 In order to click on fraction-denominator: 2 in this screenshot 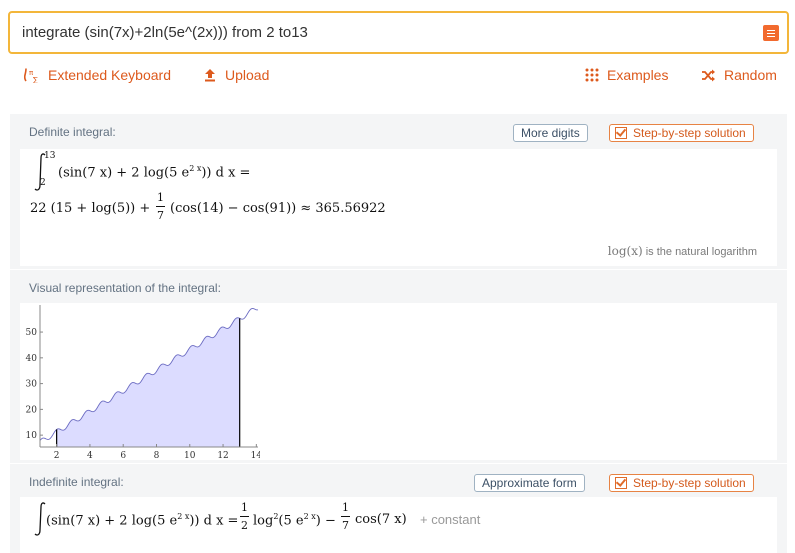, I will do `click(244, 525)`.